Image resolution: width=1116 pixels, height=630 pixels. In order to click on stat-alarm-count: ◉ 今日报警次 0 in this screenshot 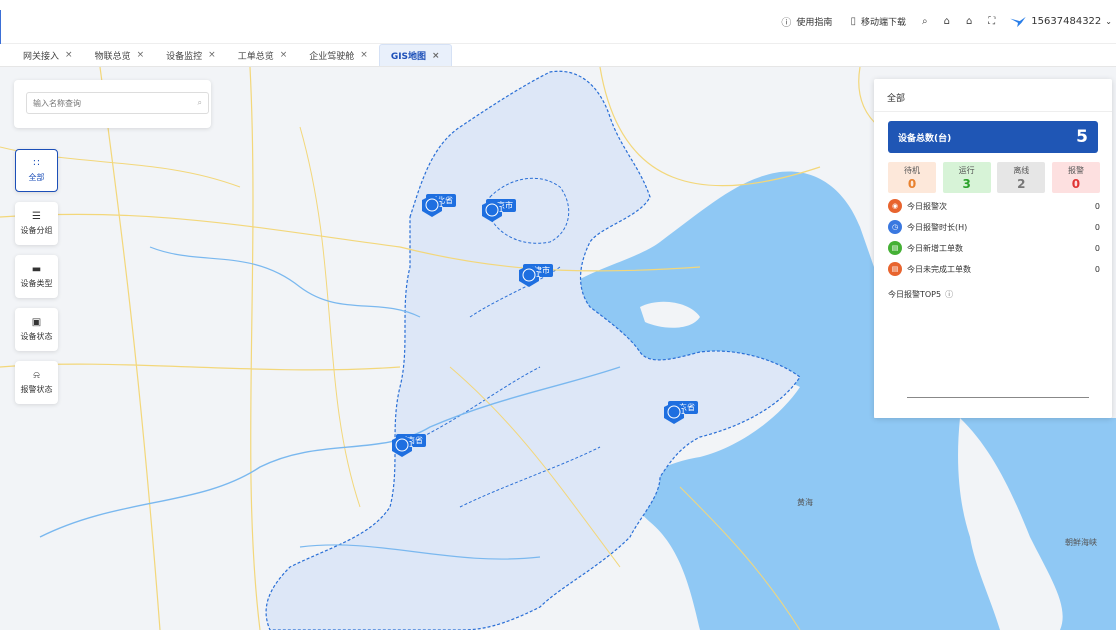, I will do `click(994, 206)`.